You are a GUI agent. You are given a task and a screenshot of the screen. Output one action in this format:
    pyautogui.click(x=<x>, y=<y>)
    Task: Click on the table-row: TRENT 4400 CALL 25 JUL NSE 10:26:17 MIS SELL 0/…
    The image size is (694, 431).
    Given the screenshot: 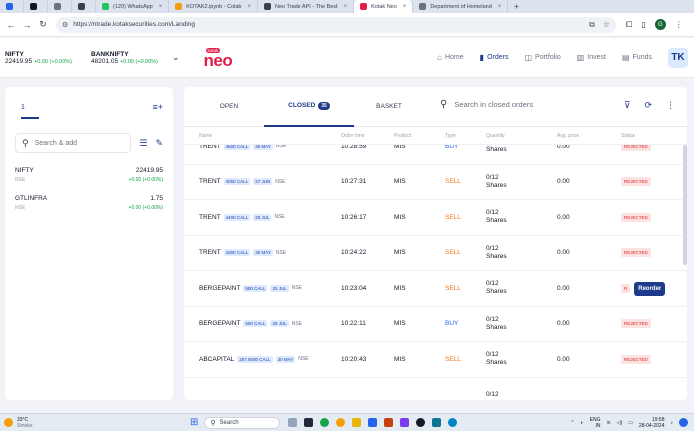 What is the action you would take?
    pyautogui.click(x=435, y=218)
    